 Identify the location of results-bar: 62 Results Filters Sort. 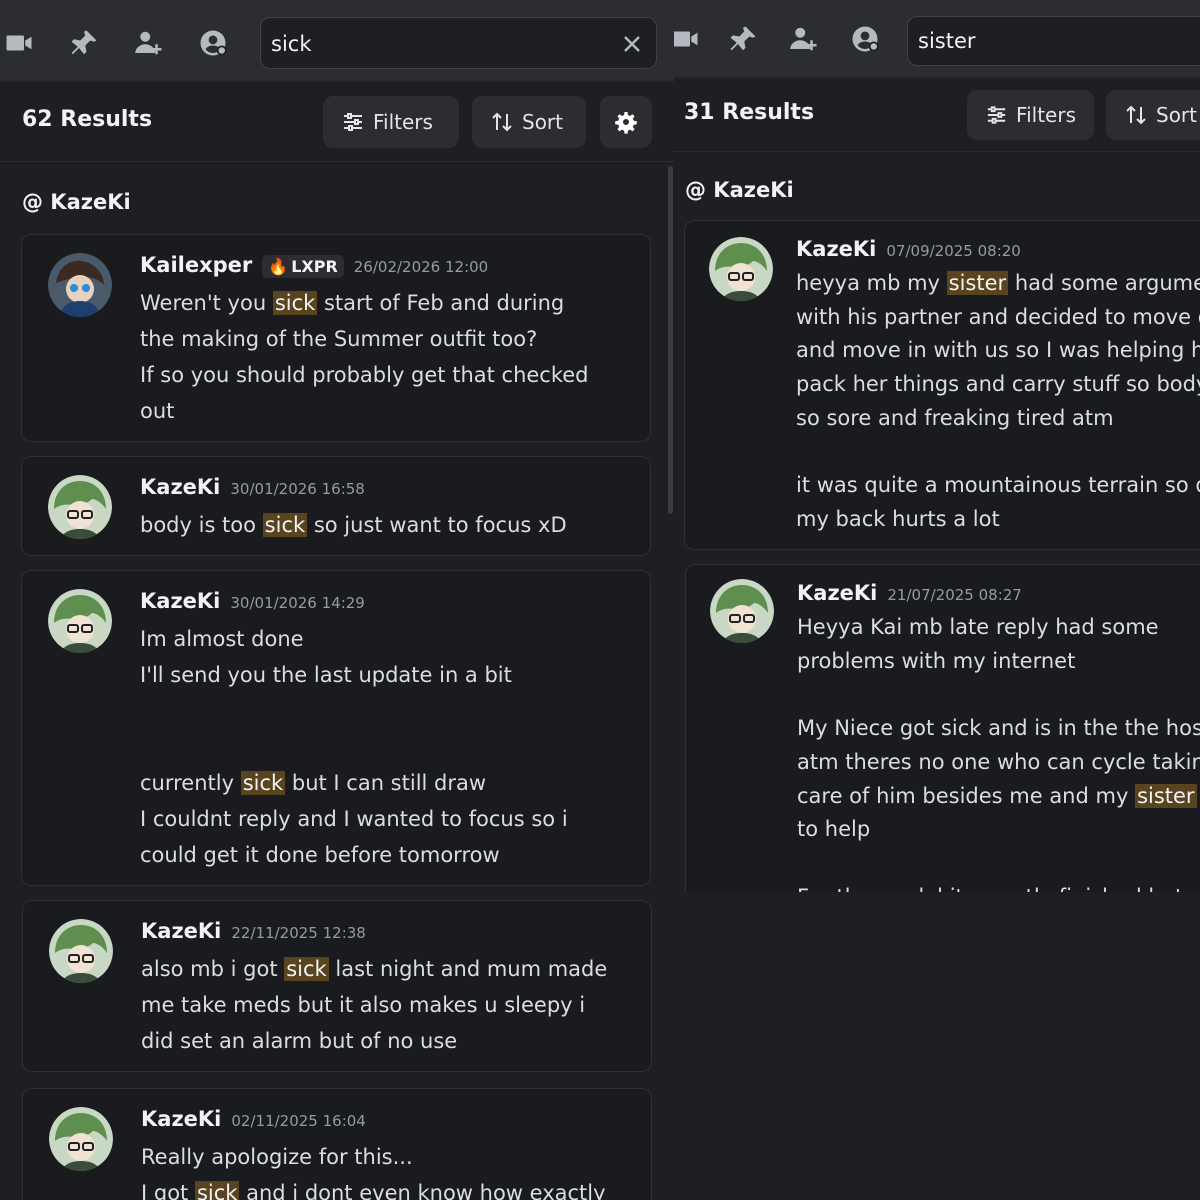
(337, 122).